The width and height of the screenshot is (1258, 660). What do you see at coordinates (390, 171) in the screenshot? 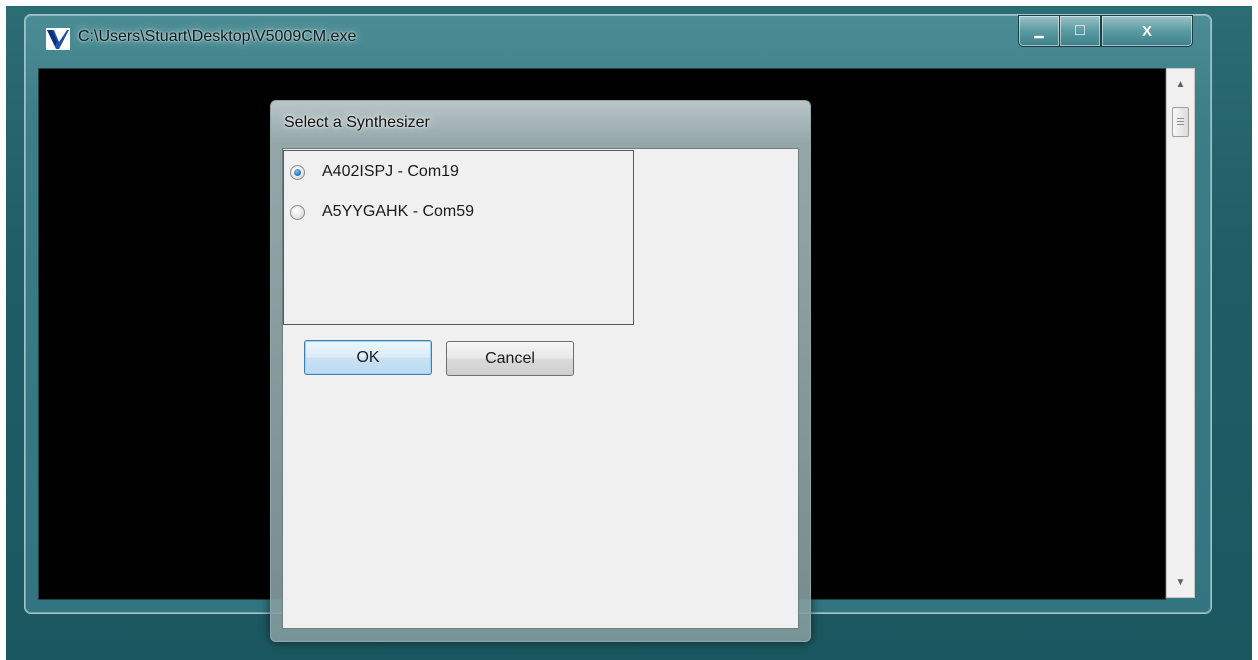
I see `synth-option-label: A402ISPJ - Com19` at bounding box center [390, 171].